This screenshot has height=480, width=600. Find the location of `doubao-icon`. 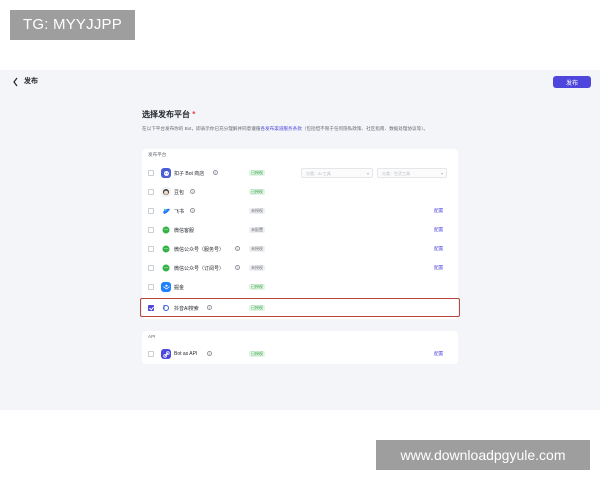

doubao-icon is located at coordinates (166, 192).